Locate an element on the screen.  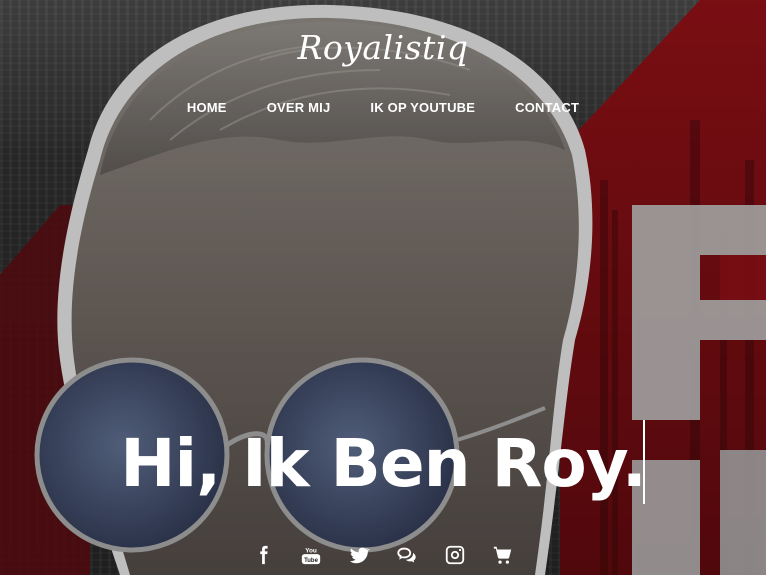
chat-icon is located at coordinates (407, 555).